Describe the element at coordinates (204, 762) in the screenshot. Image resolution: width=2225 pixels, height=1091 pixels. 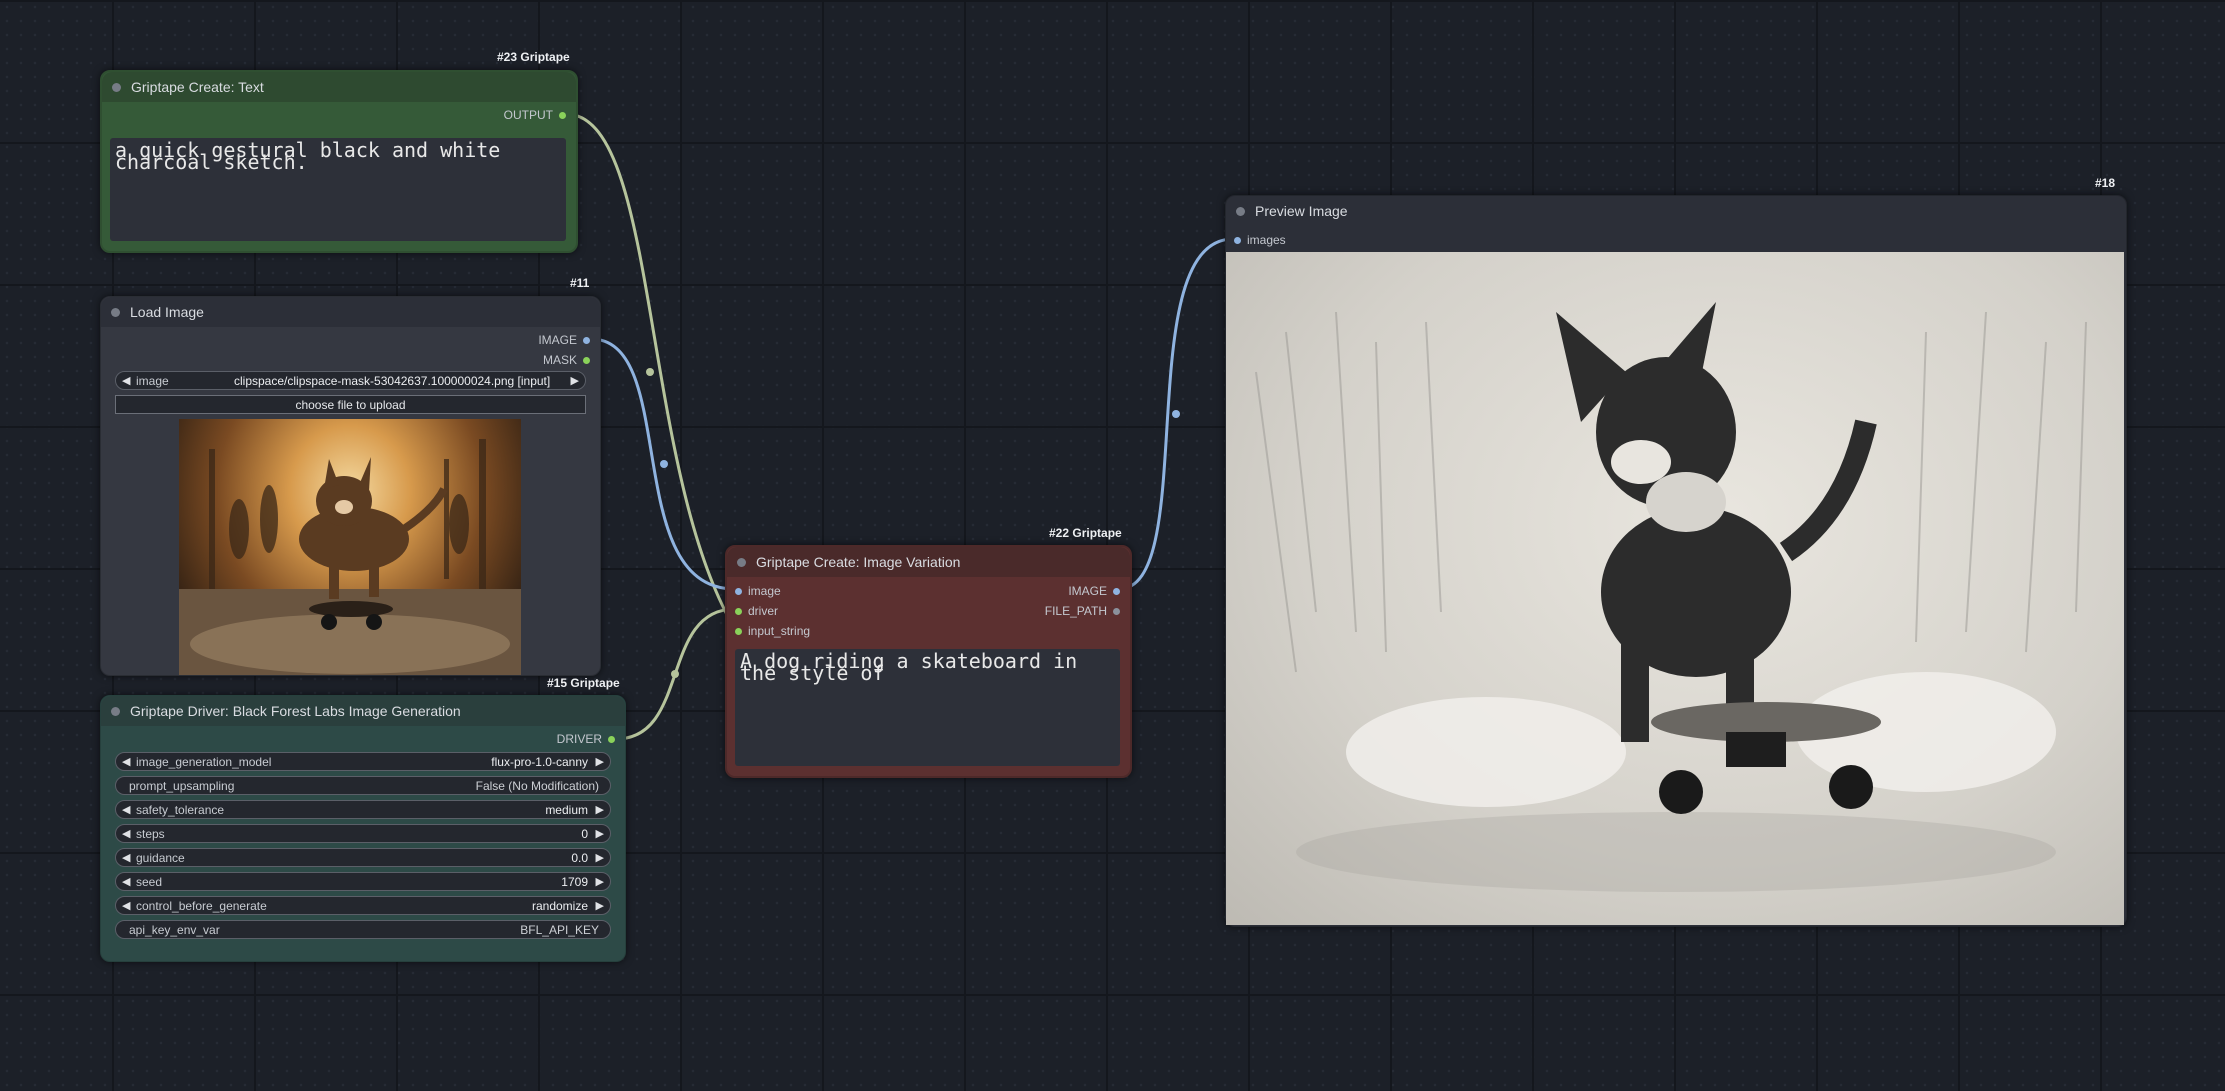
I see `widget-label: image_generation_model` at that location.